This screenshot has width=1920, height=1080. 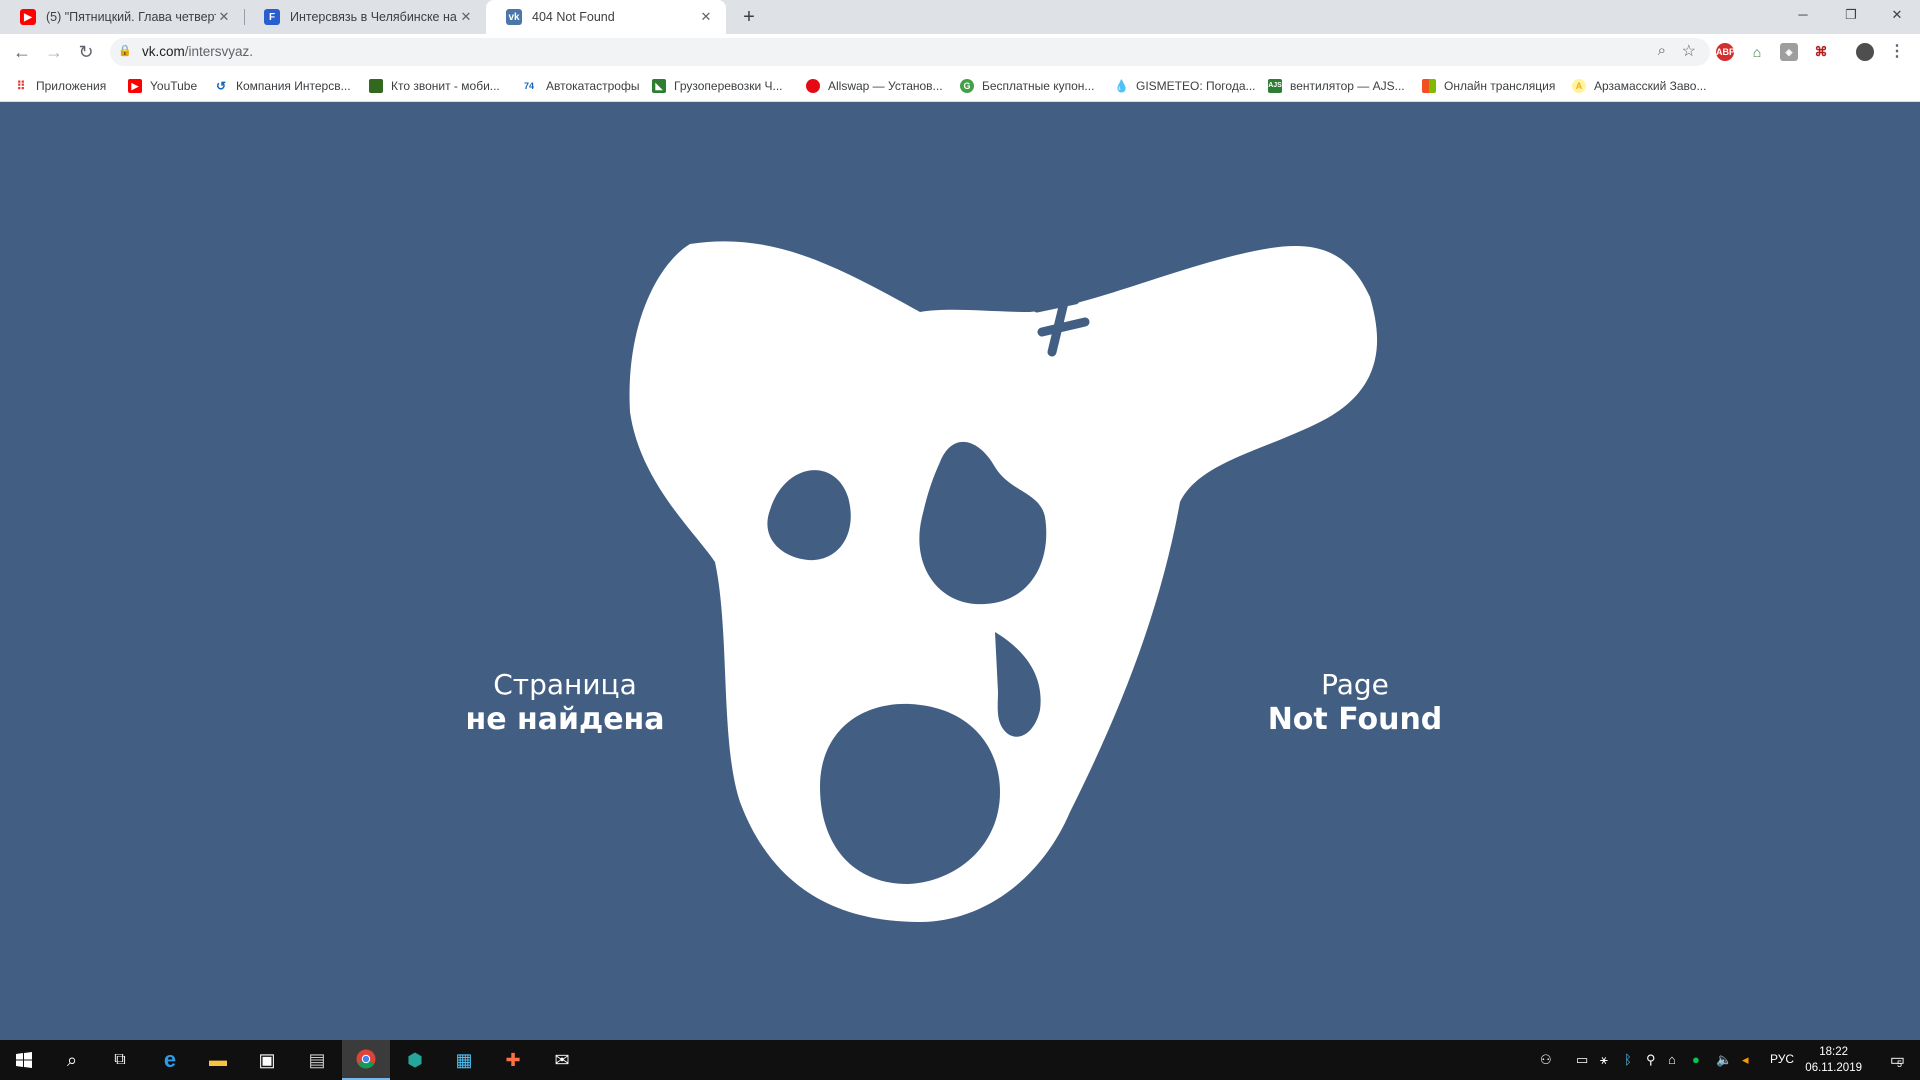 What do you see at coordinates (593, 86) in the screenshot?
I see `bookmark-label: Автокатастрофы` at bounding box center [593, 86].